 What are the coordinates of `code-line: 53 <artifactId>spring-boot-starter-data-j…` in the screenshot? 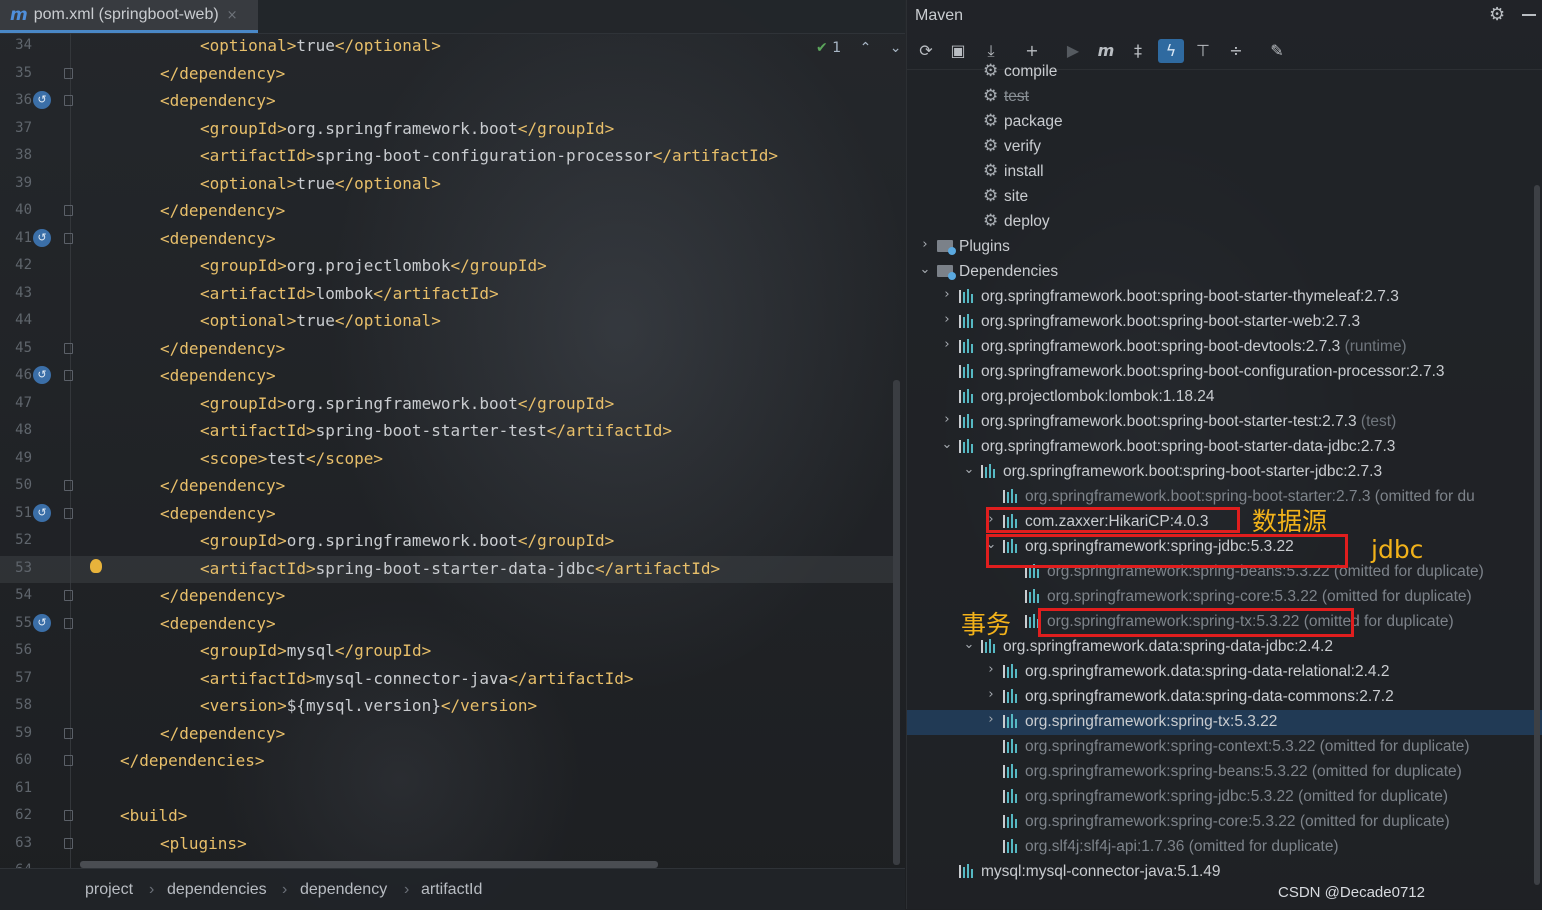 It's located at (447, 569).